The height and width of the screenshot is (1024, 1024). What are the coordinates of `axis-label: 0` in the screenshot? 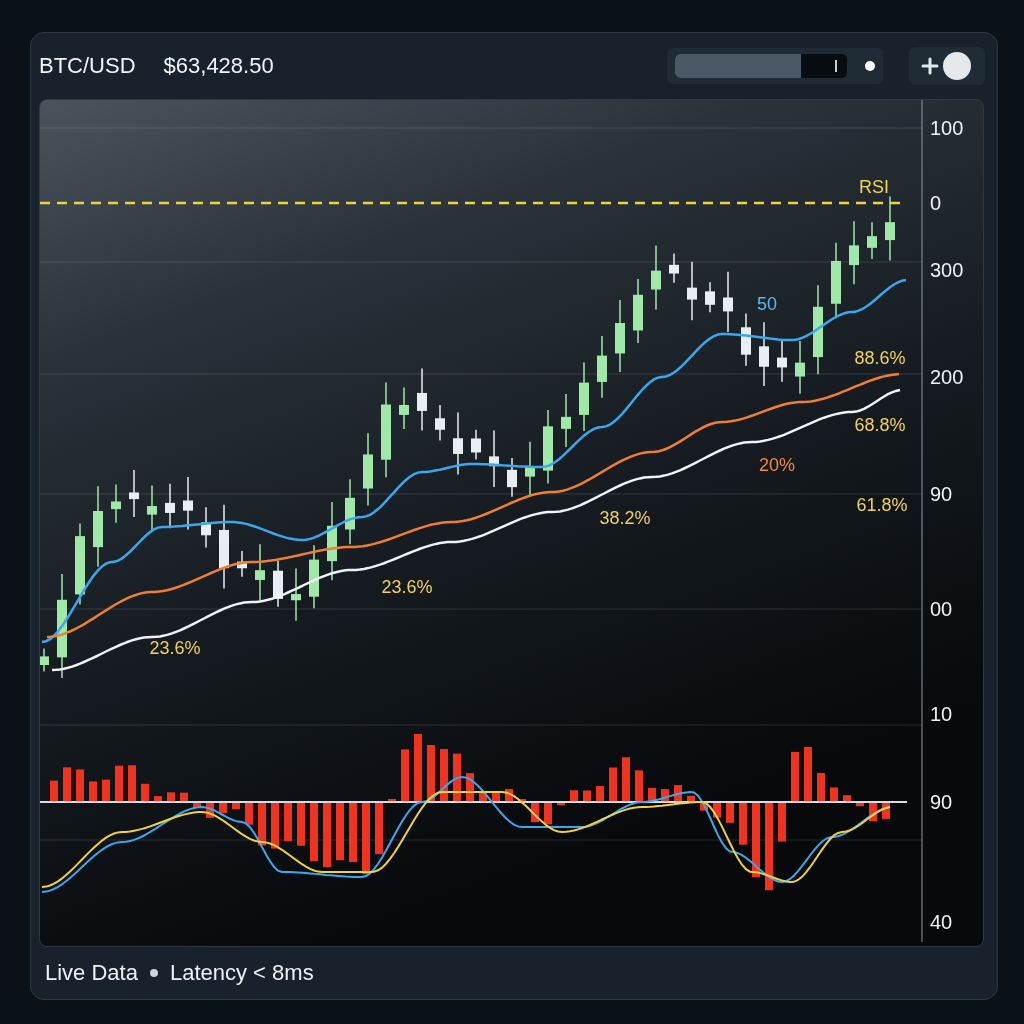 It's located at (936, 202).